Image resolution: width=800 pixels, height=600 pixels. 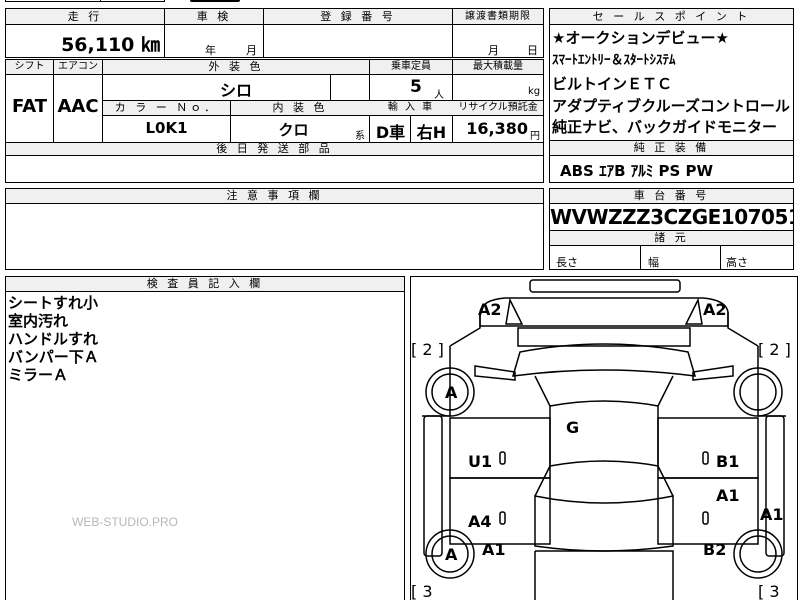 I want to click on damage-a2-right: A2, so click(x=715, y=309).